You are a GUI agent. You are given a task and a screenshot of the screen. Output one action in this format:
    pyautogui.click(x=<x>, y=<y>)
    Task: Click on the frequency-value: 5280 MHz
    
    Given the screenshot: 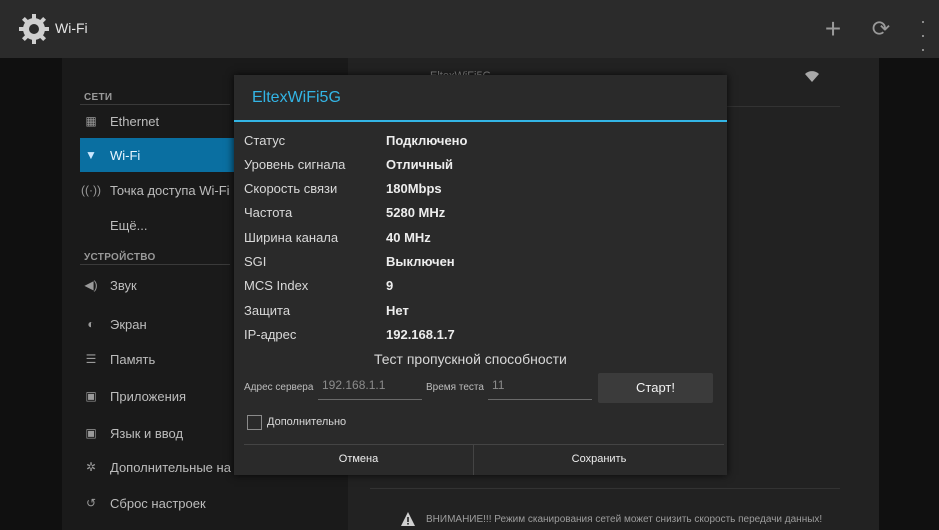 What is the action you would take?
    pyautogui.click(x=416, y=212)
    